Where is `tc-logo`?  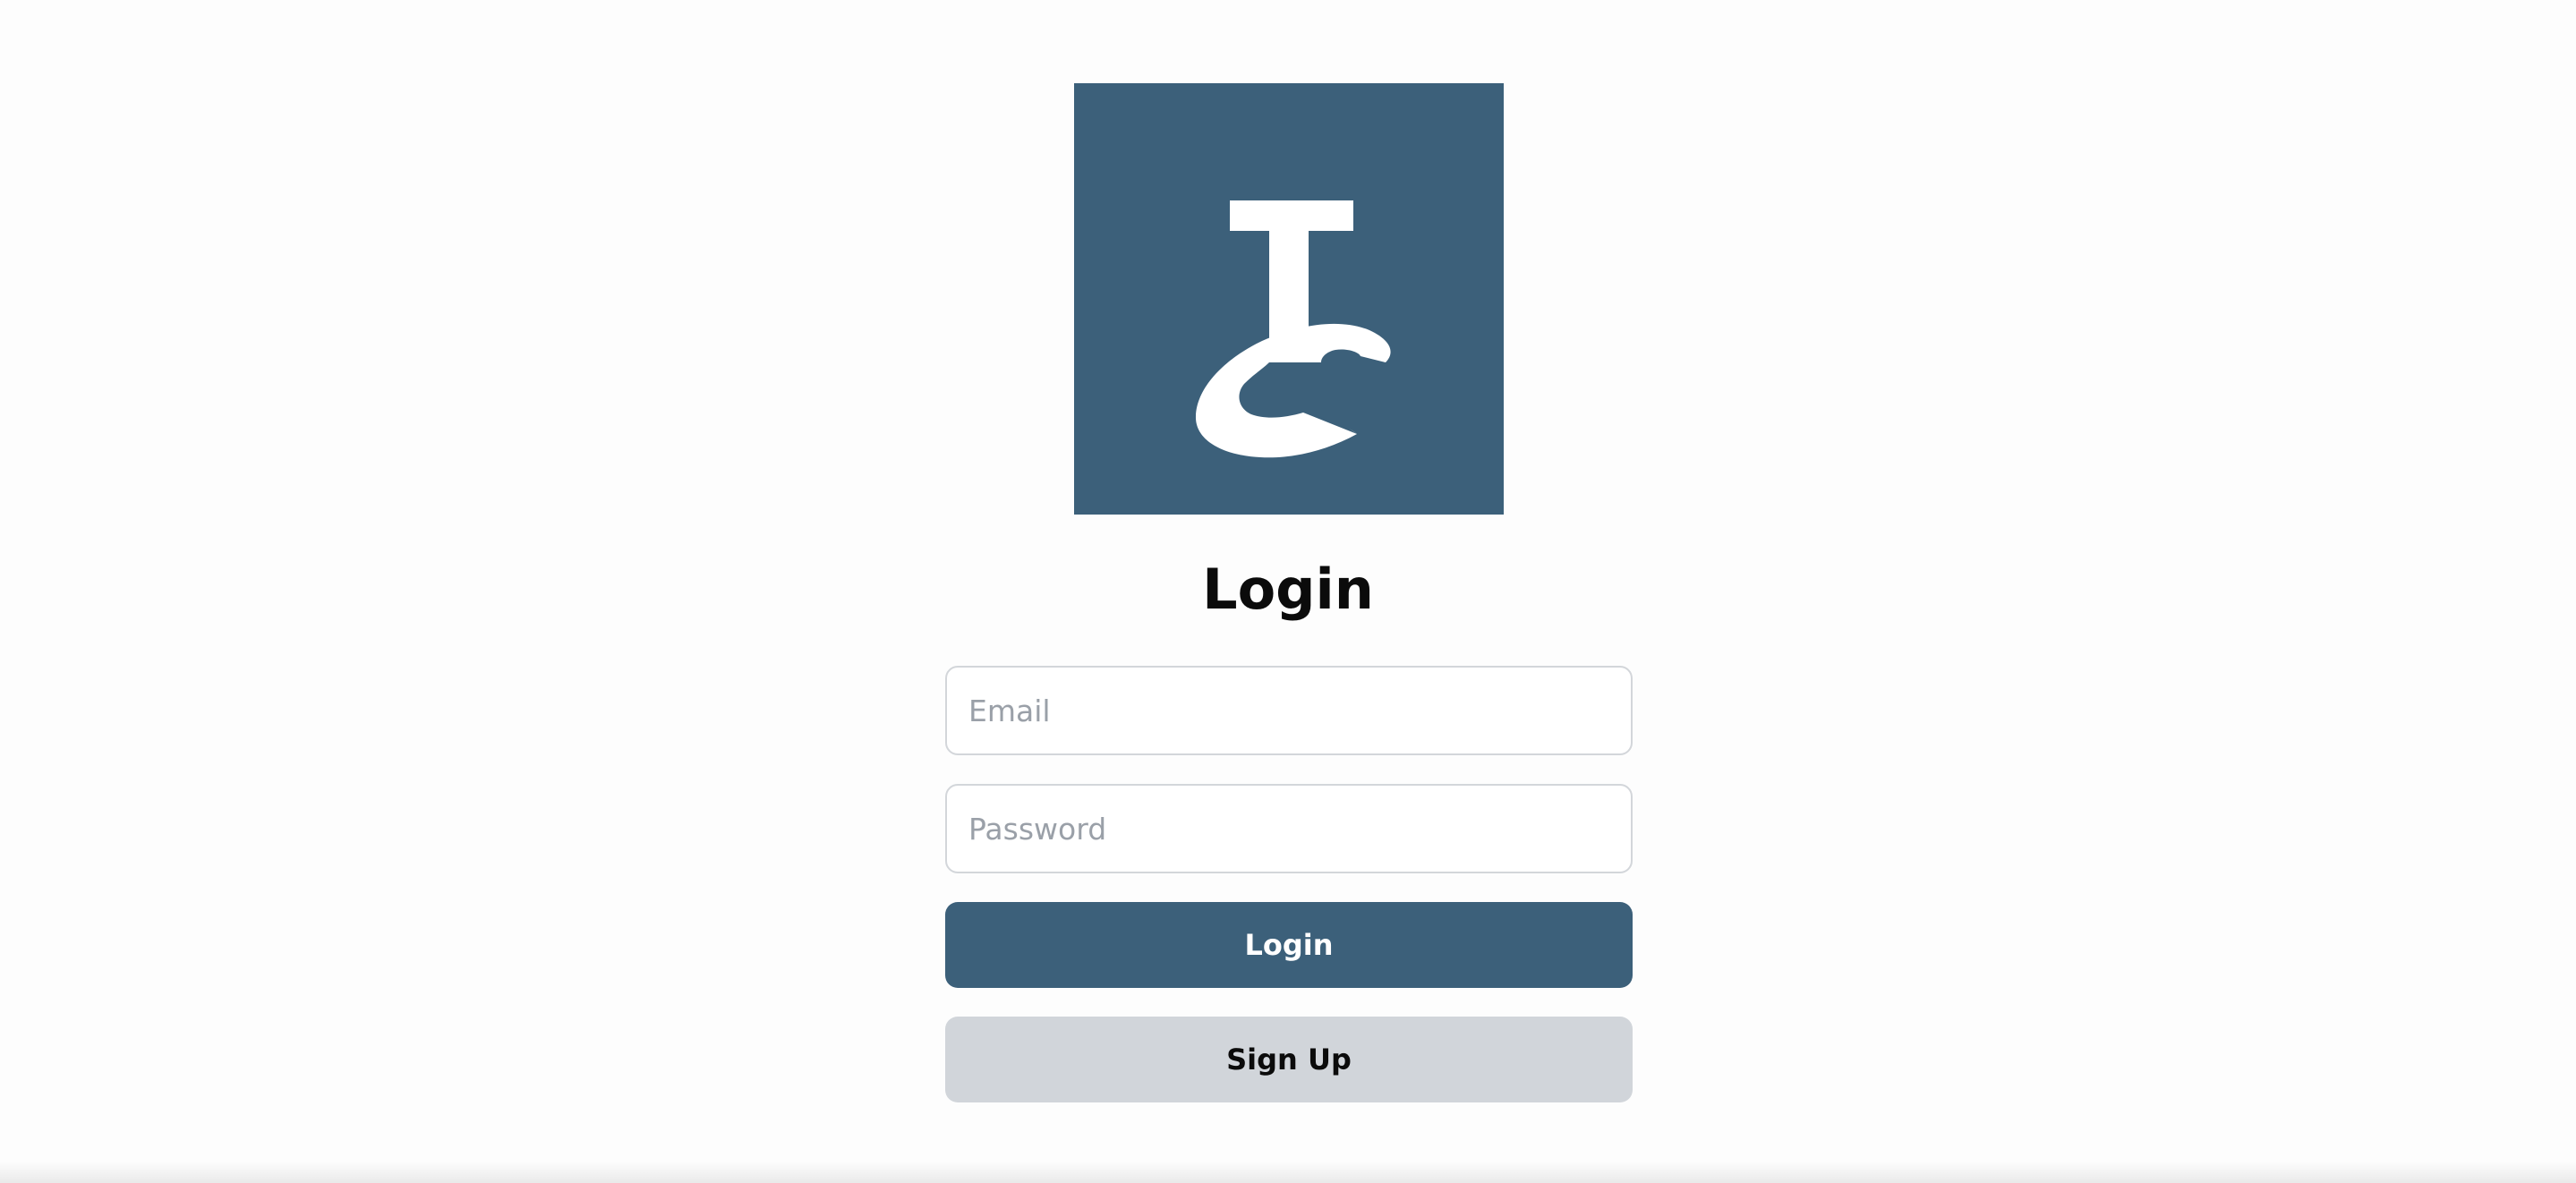 tc-logo is located at coordinates (1289, 299).